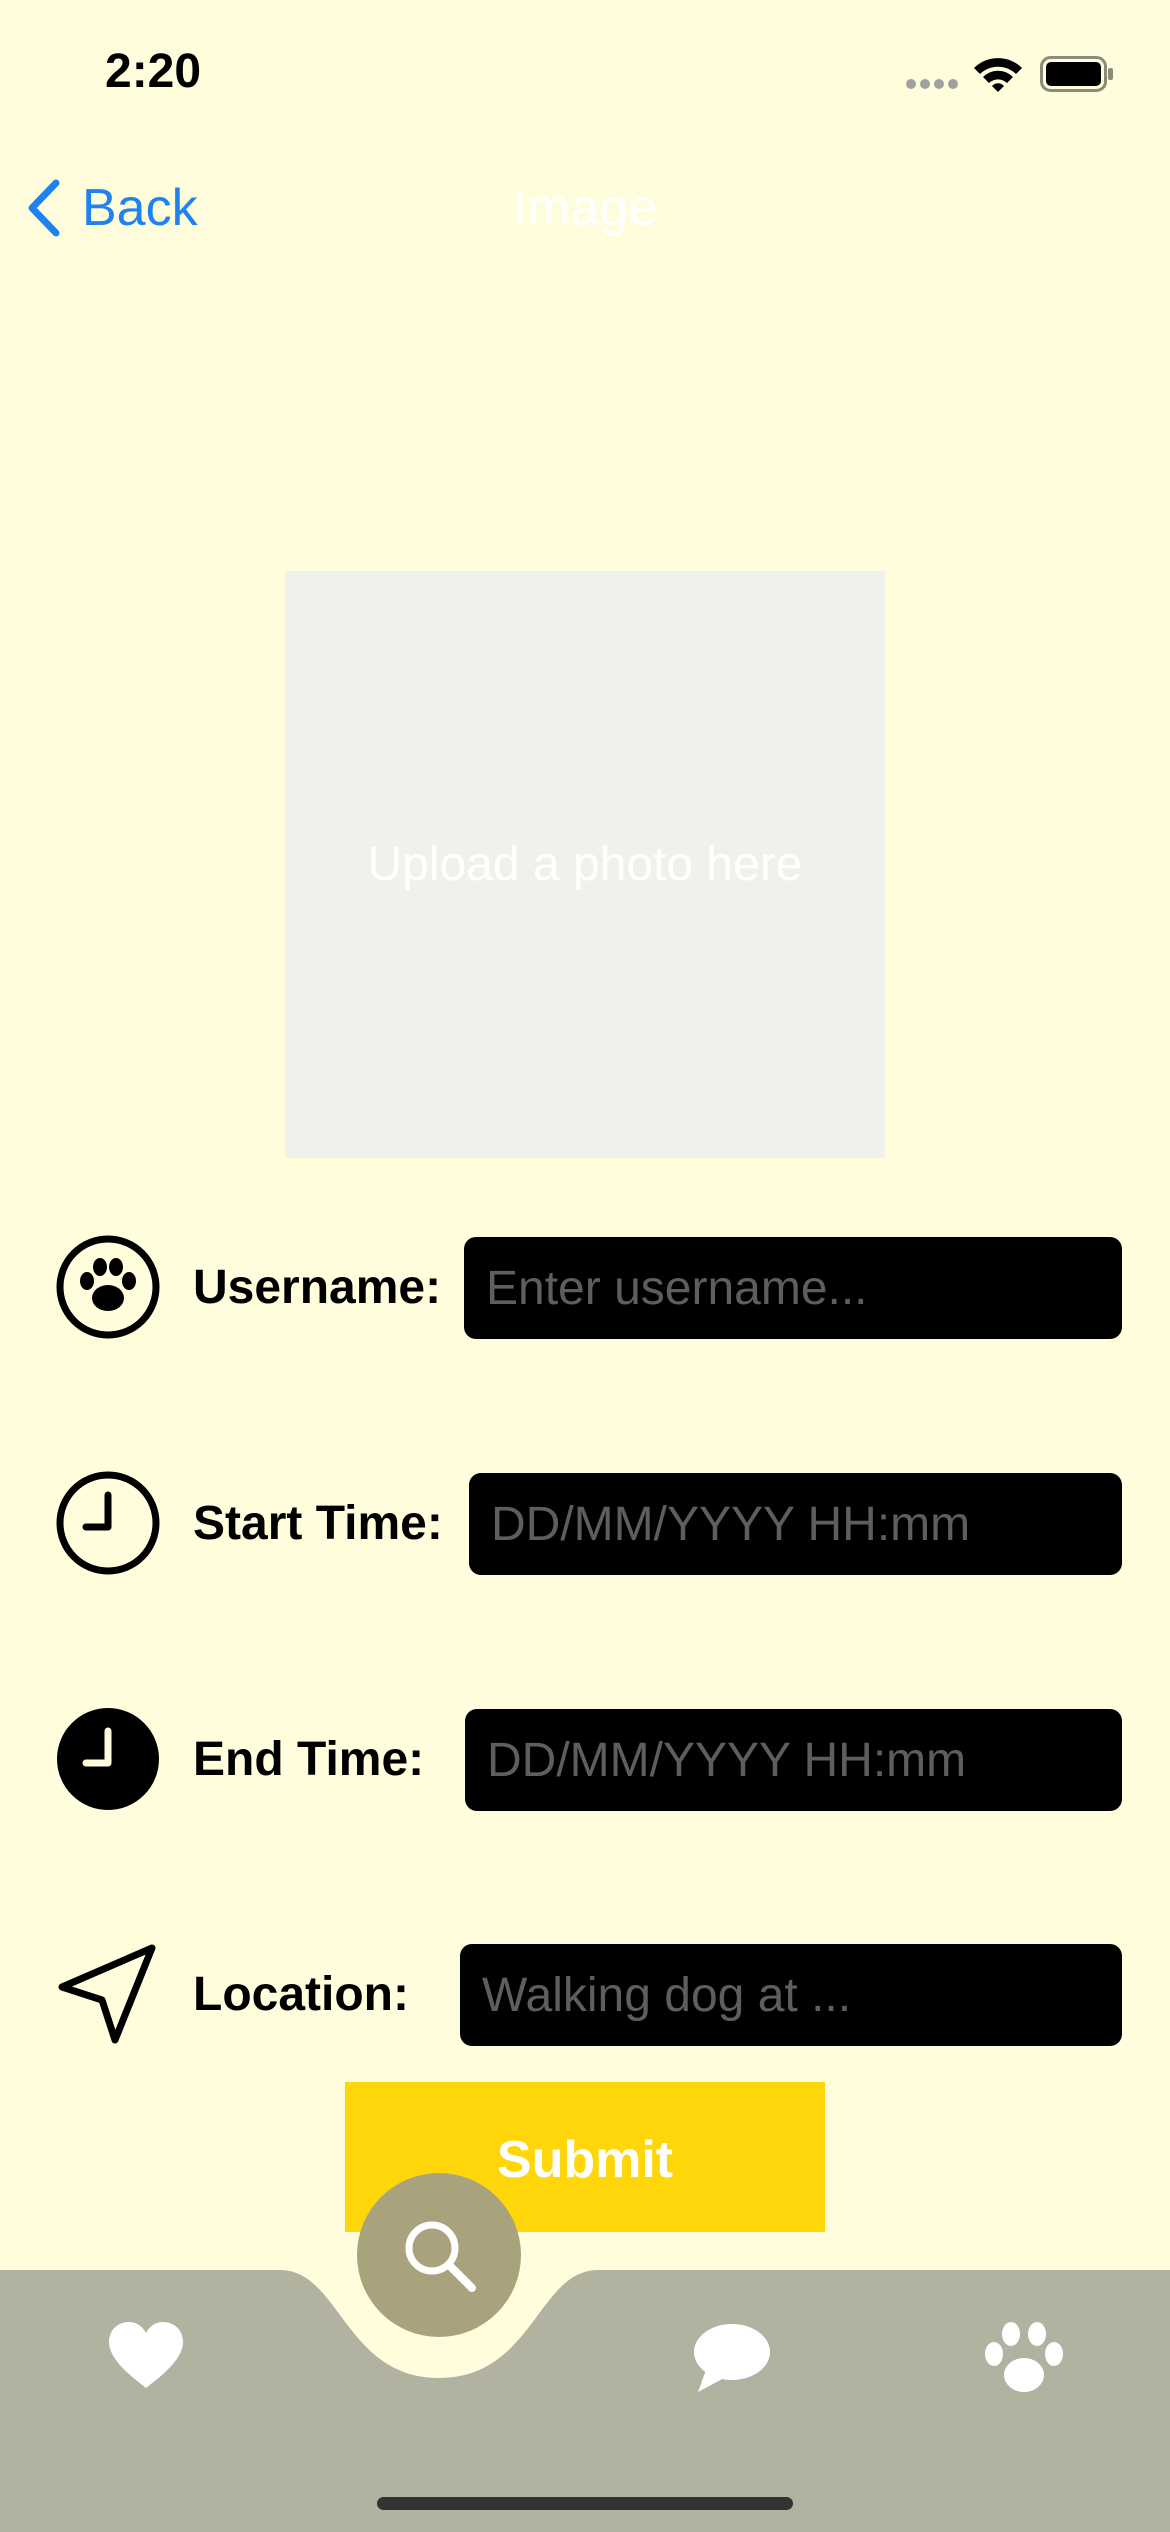 The height and width of the screenshot is (2532, 1170). I want to click on username-row: Username:, so click(585, 1287).